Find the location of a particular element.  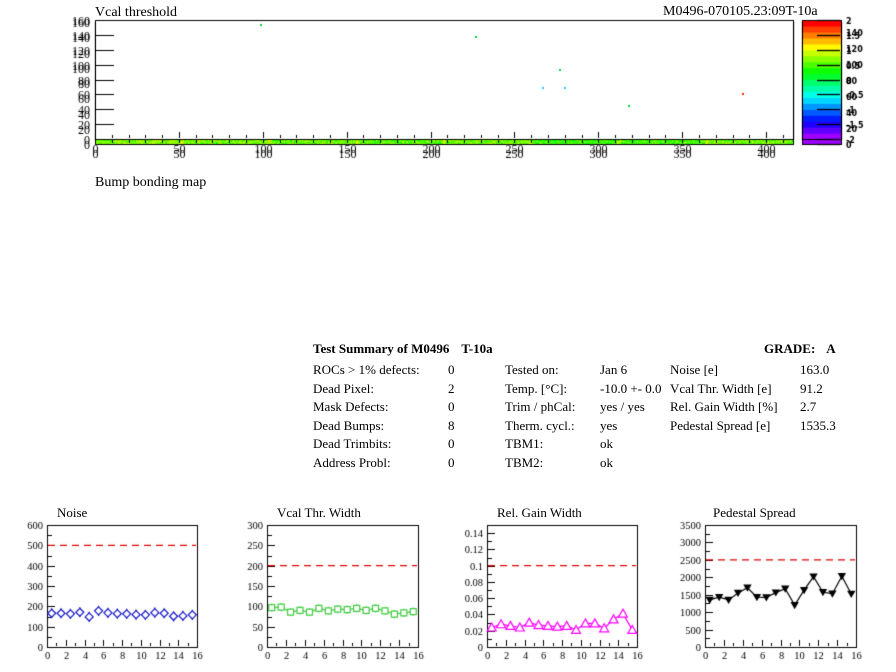

summary-value: 2 is located at coordinates (451, 388).